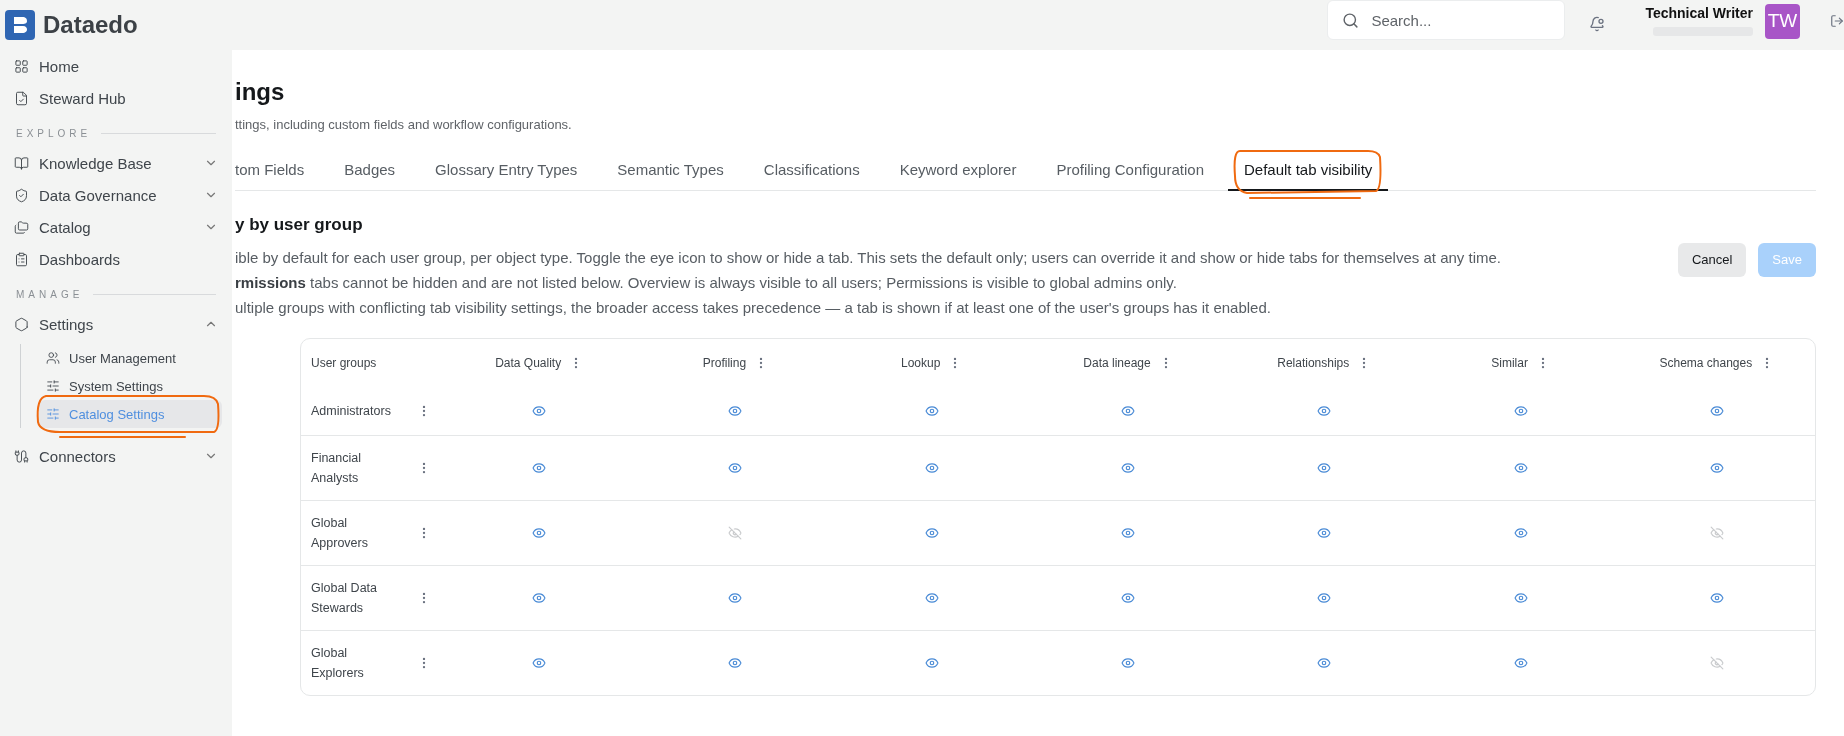 This screenshot has height=736, width=1844. I want to click on sidebar-subitem: System Settings, so click(130, 386).